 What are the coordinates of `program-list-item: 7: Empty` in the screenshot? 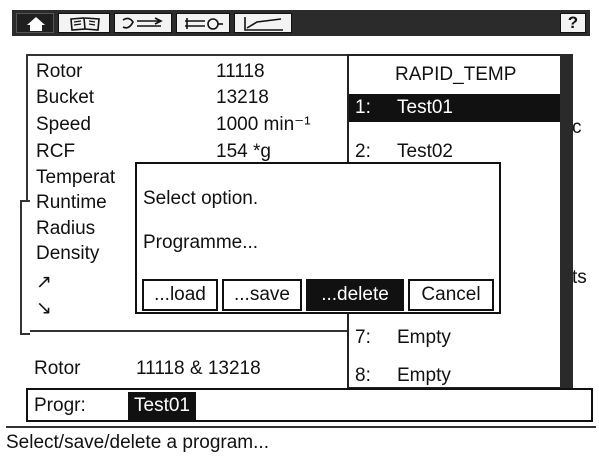 It's located at (455, 338).